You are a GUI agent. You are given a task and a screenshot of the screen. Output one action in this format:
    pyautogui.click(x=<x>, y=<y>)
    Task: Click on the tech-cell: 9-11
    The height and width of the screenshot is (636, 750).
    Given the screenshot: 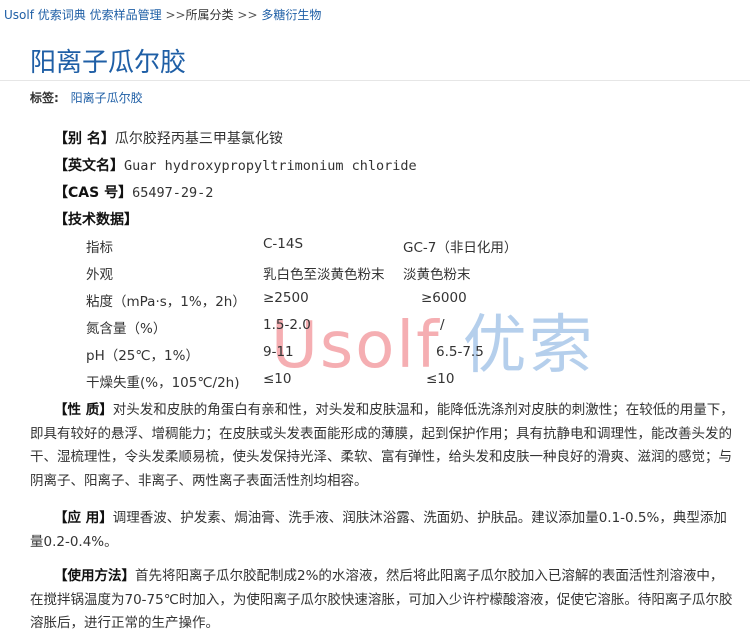 What is the action you would take?
    pyautogui.click(x=278, y=352)
    